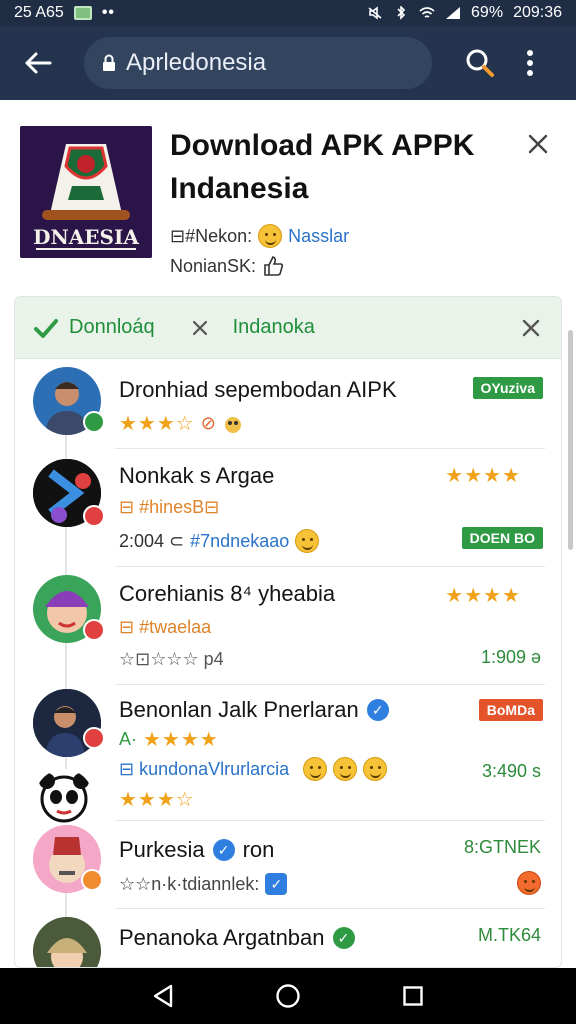  What do you see at coordinates (288, 13) in the screenshot?
I see `status-bar: 25 A65 •• 69% 209:36` at bounding box center [288, 13].